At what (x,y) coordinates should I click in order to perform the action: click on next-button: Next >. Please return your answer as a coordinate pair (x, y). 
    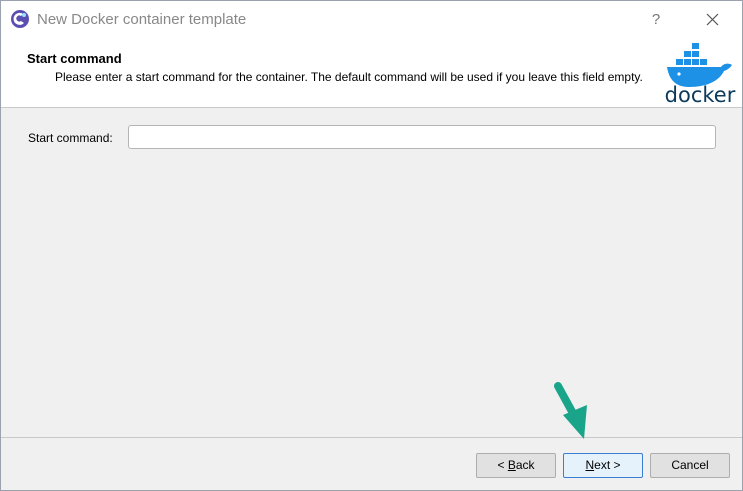
    Looking at the image, I should click on (603, 465).